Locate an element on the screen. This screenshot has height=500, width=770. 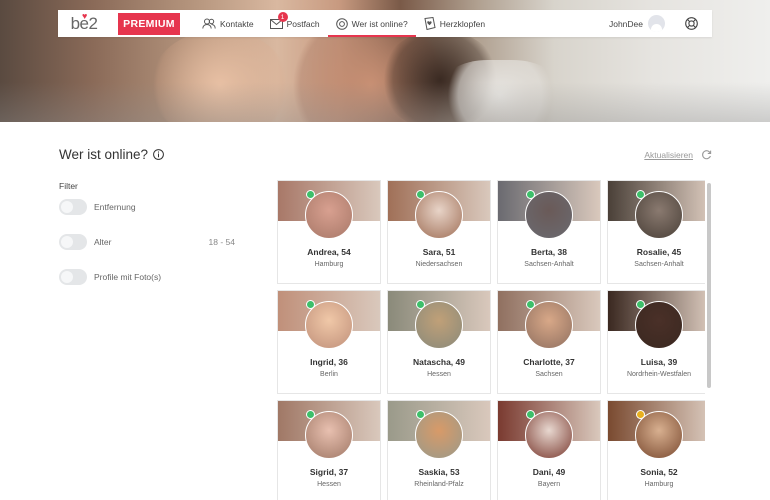
profile-location: Niedersachsen is located at coordinates (439, 264).